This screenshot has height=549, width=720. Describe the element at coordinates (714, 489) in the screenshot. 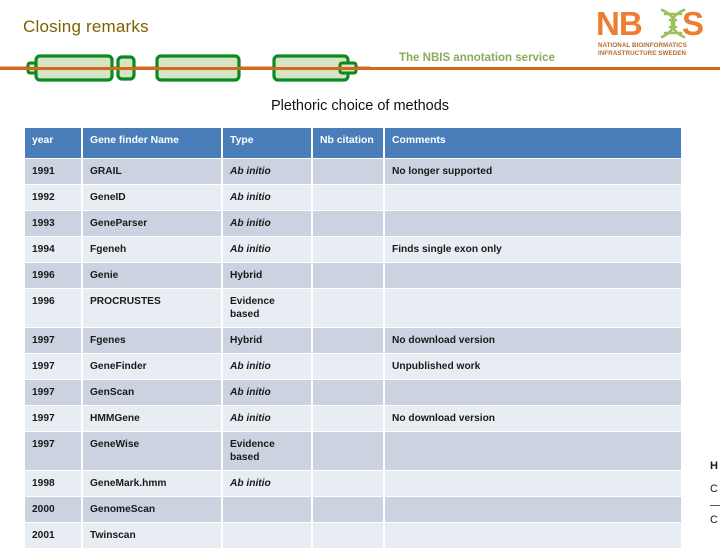

I see `edge-fragment-2: C` at that location.